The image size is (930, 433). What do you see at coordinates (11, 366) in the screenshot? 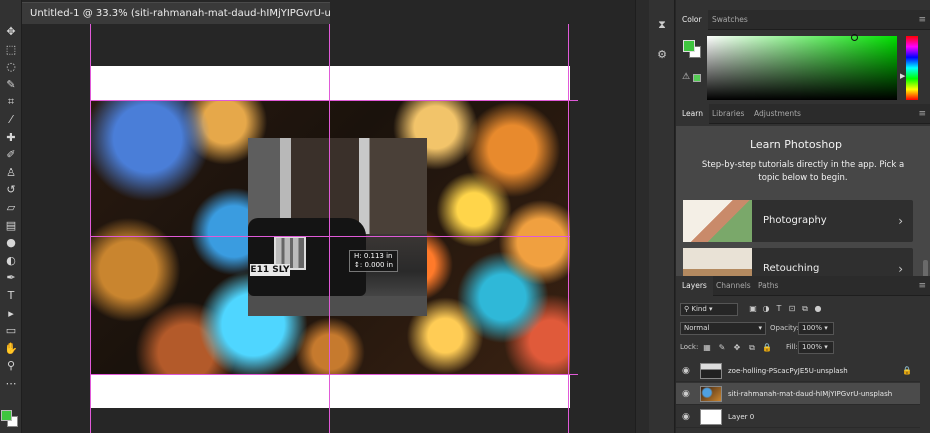
I see `zoom-tool-icon: ⚲` at bounding box center [11, 366].